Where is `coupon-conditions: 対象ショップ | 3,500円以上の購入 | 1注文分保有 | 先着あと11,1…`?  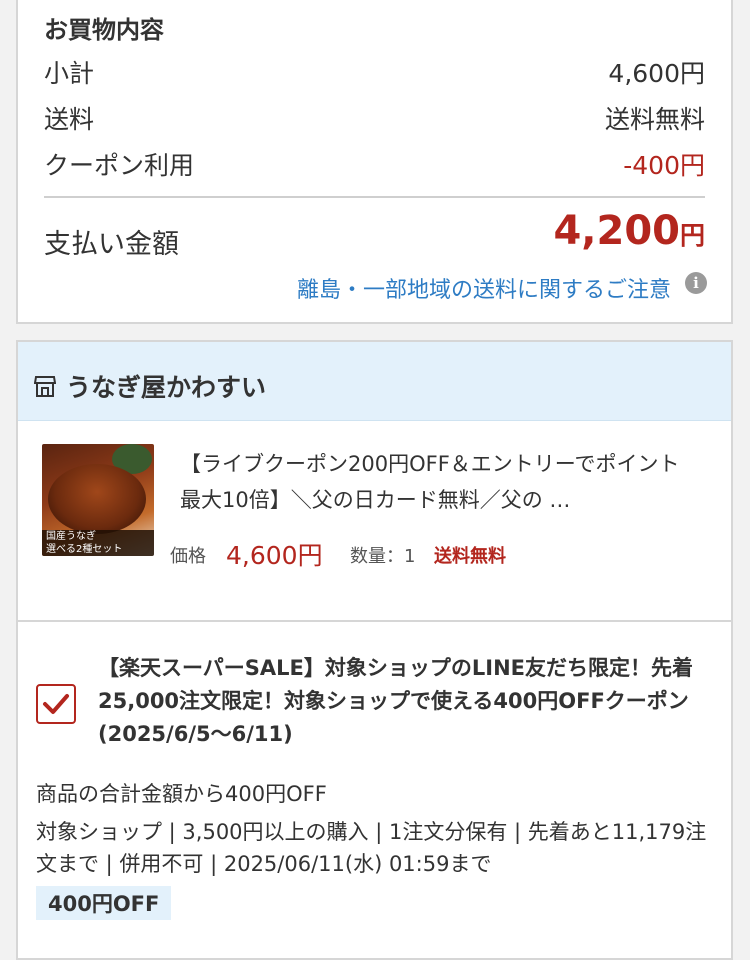 coupon-conditions: 対象ショップ | 3,500円以上の購入 | 1注文分保有 | 先着あと11,1… is located at coordinates (371, 848).